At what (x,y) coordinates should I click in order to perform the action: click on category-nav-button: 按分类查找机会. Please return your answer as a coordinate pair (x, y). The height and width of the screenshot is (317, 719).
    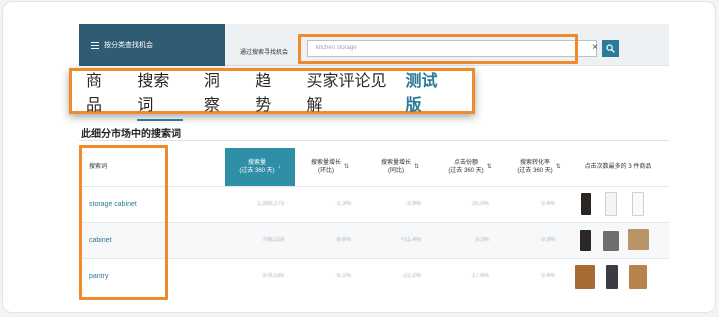
    Looking at the image, I should click on (152, 45).